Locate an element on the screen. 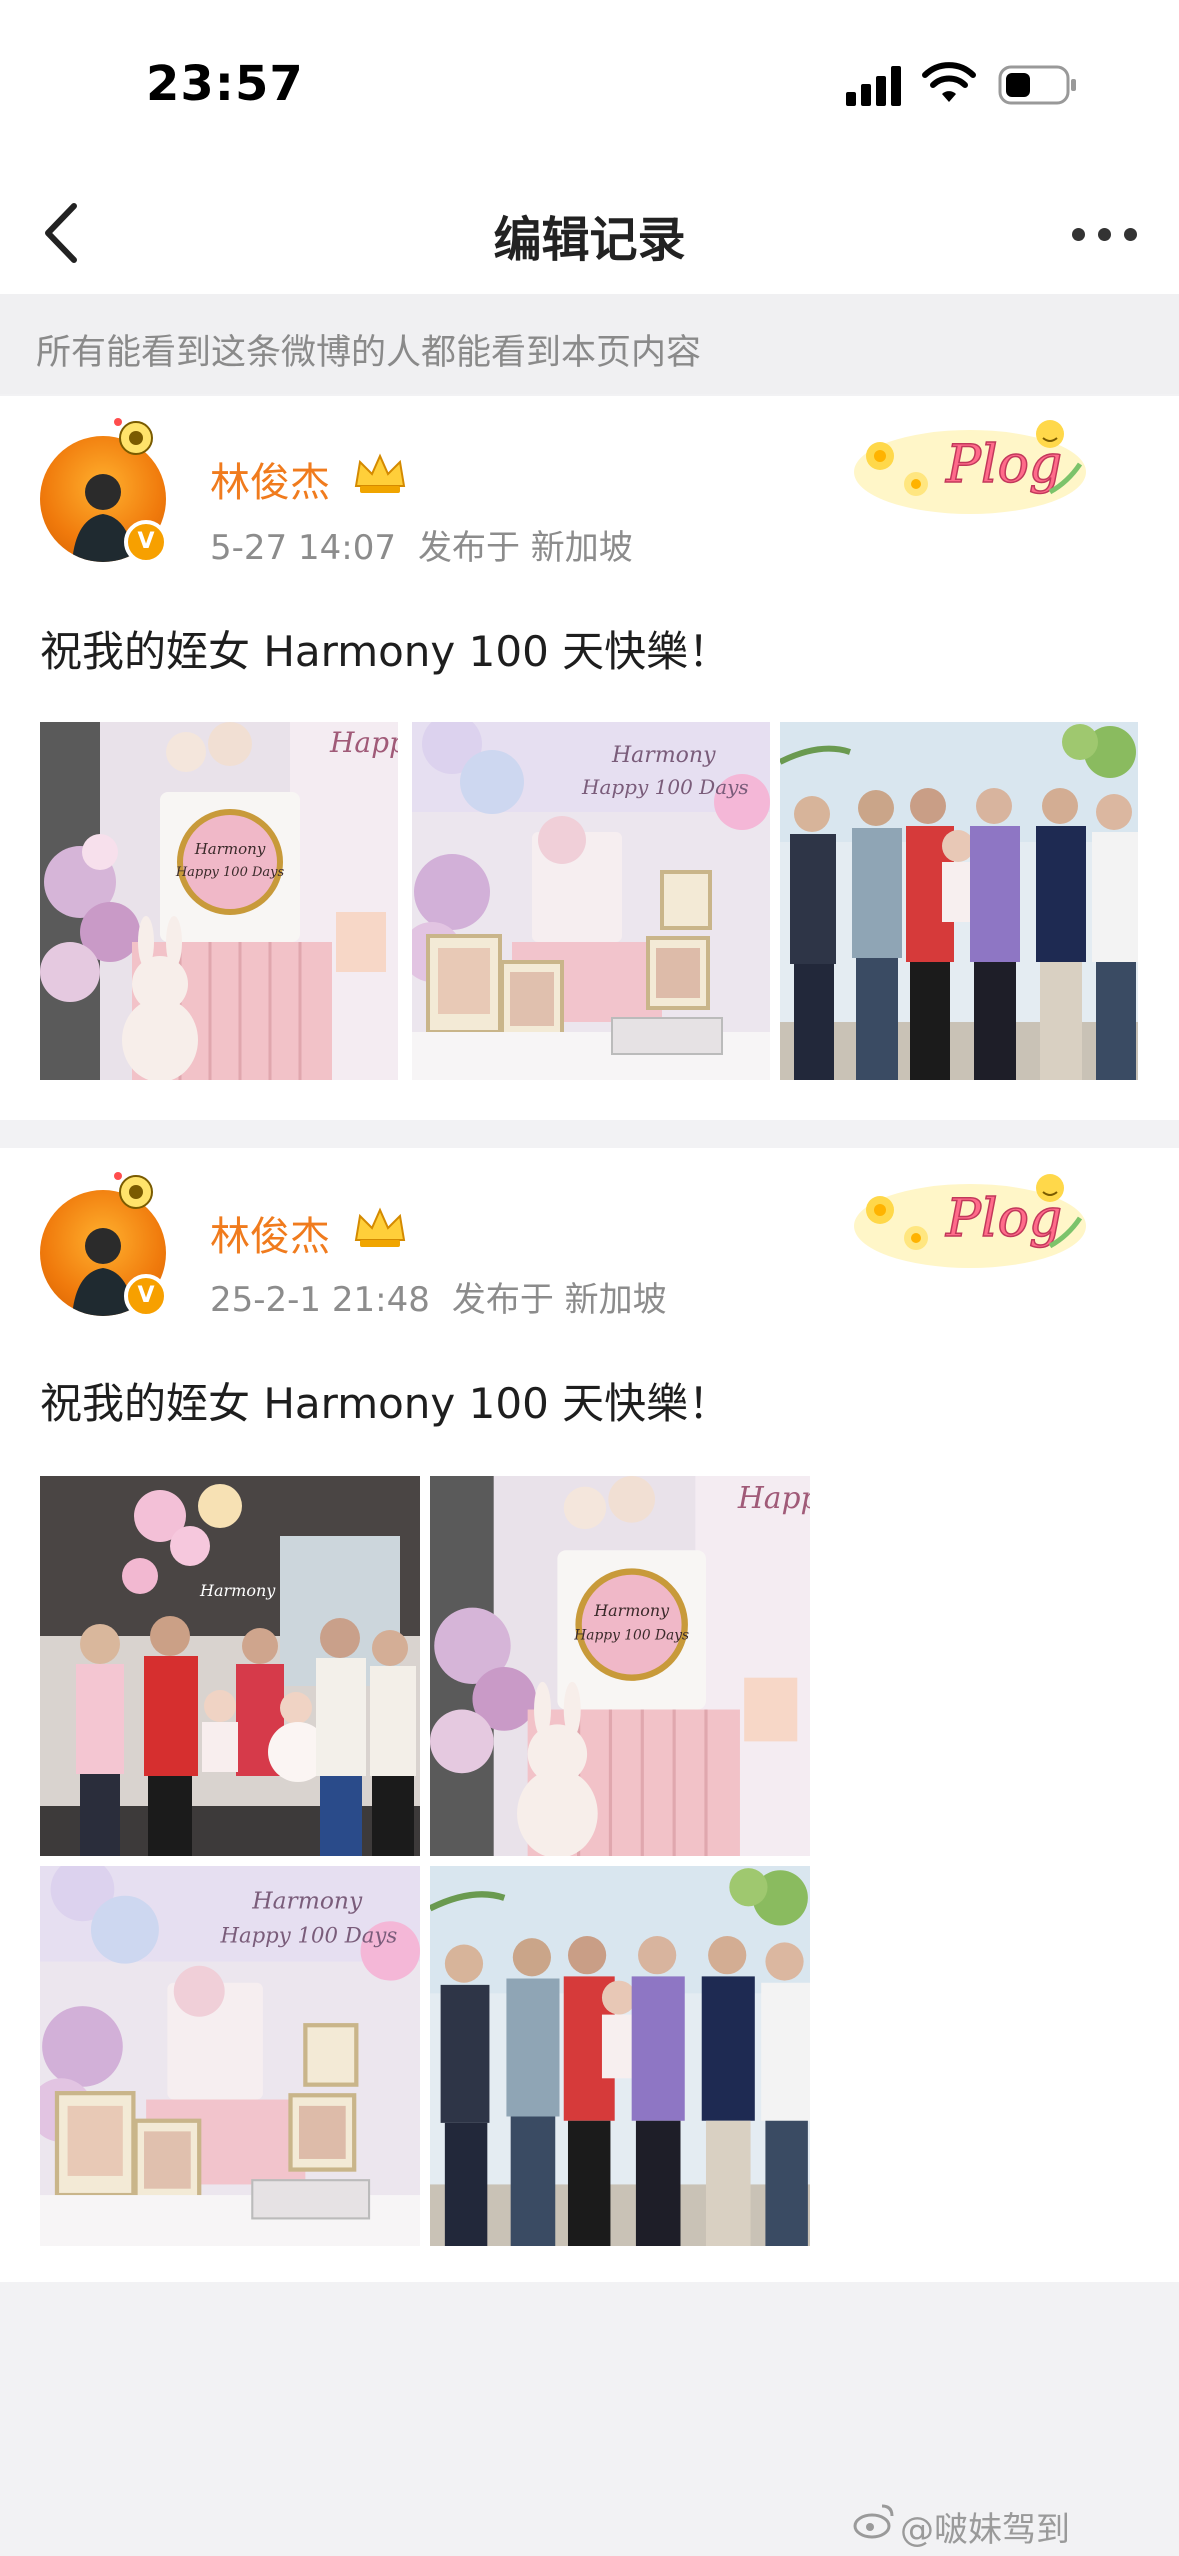 The width and height of the screenshot is (1179, 2556). battery-icon is located at coordinates (1037, 85).